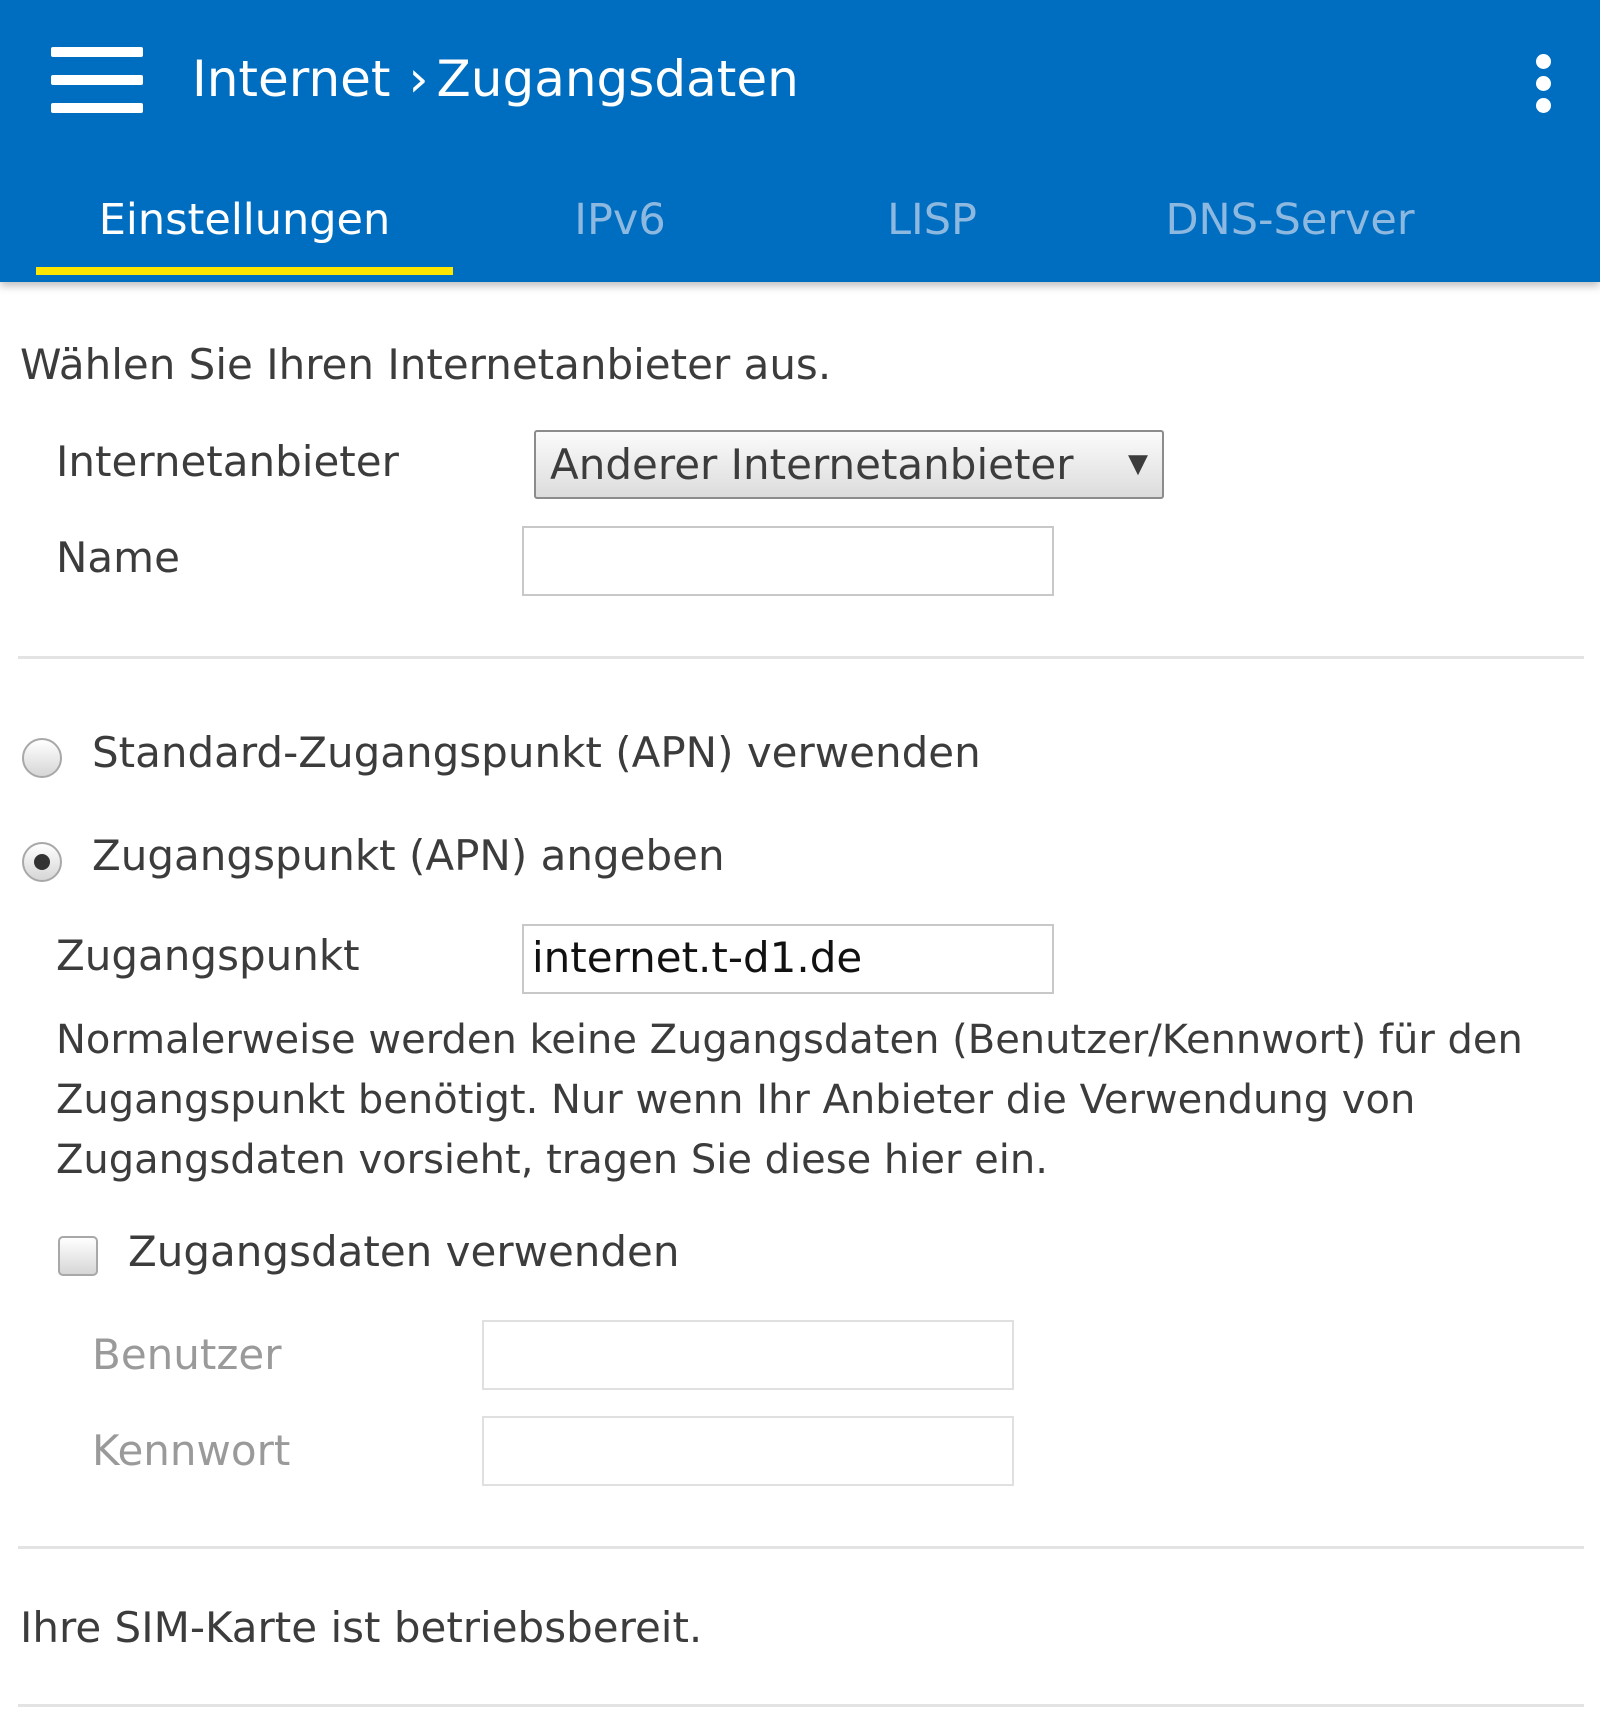 The image size is (1600, 1719). Describe the element at coordinates (1290, 220) in the screenshot. I see `tab-dns-server: DNS-Server` at that location.